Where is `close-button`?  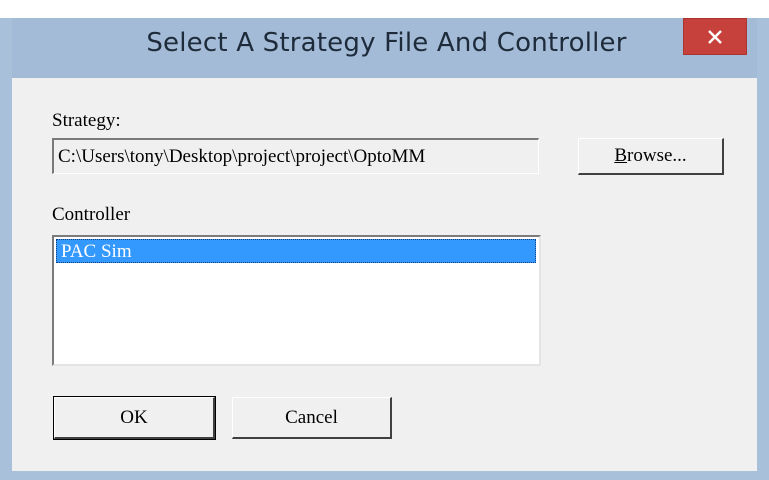 close-button is located at coordinates (715, 36).